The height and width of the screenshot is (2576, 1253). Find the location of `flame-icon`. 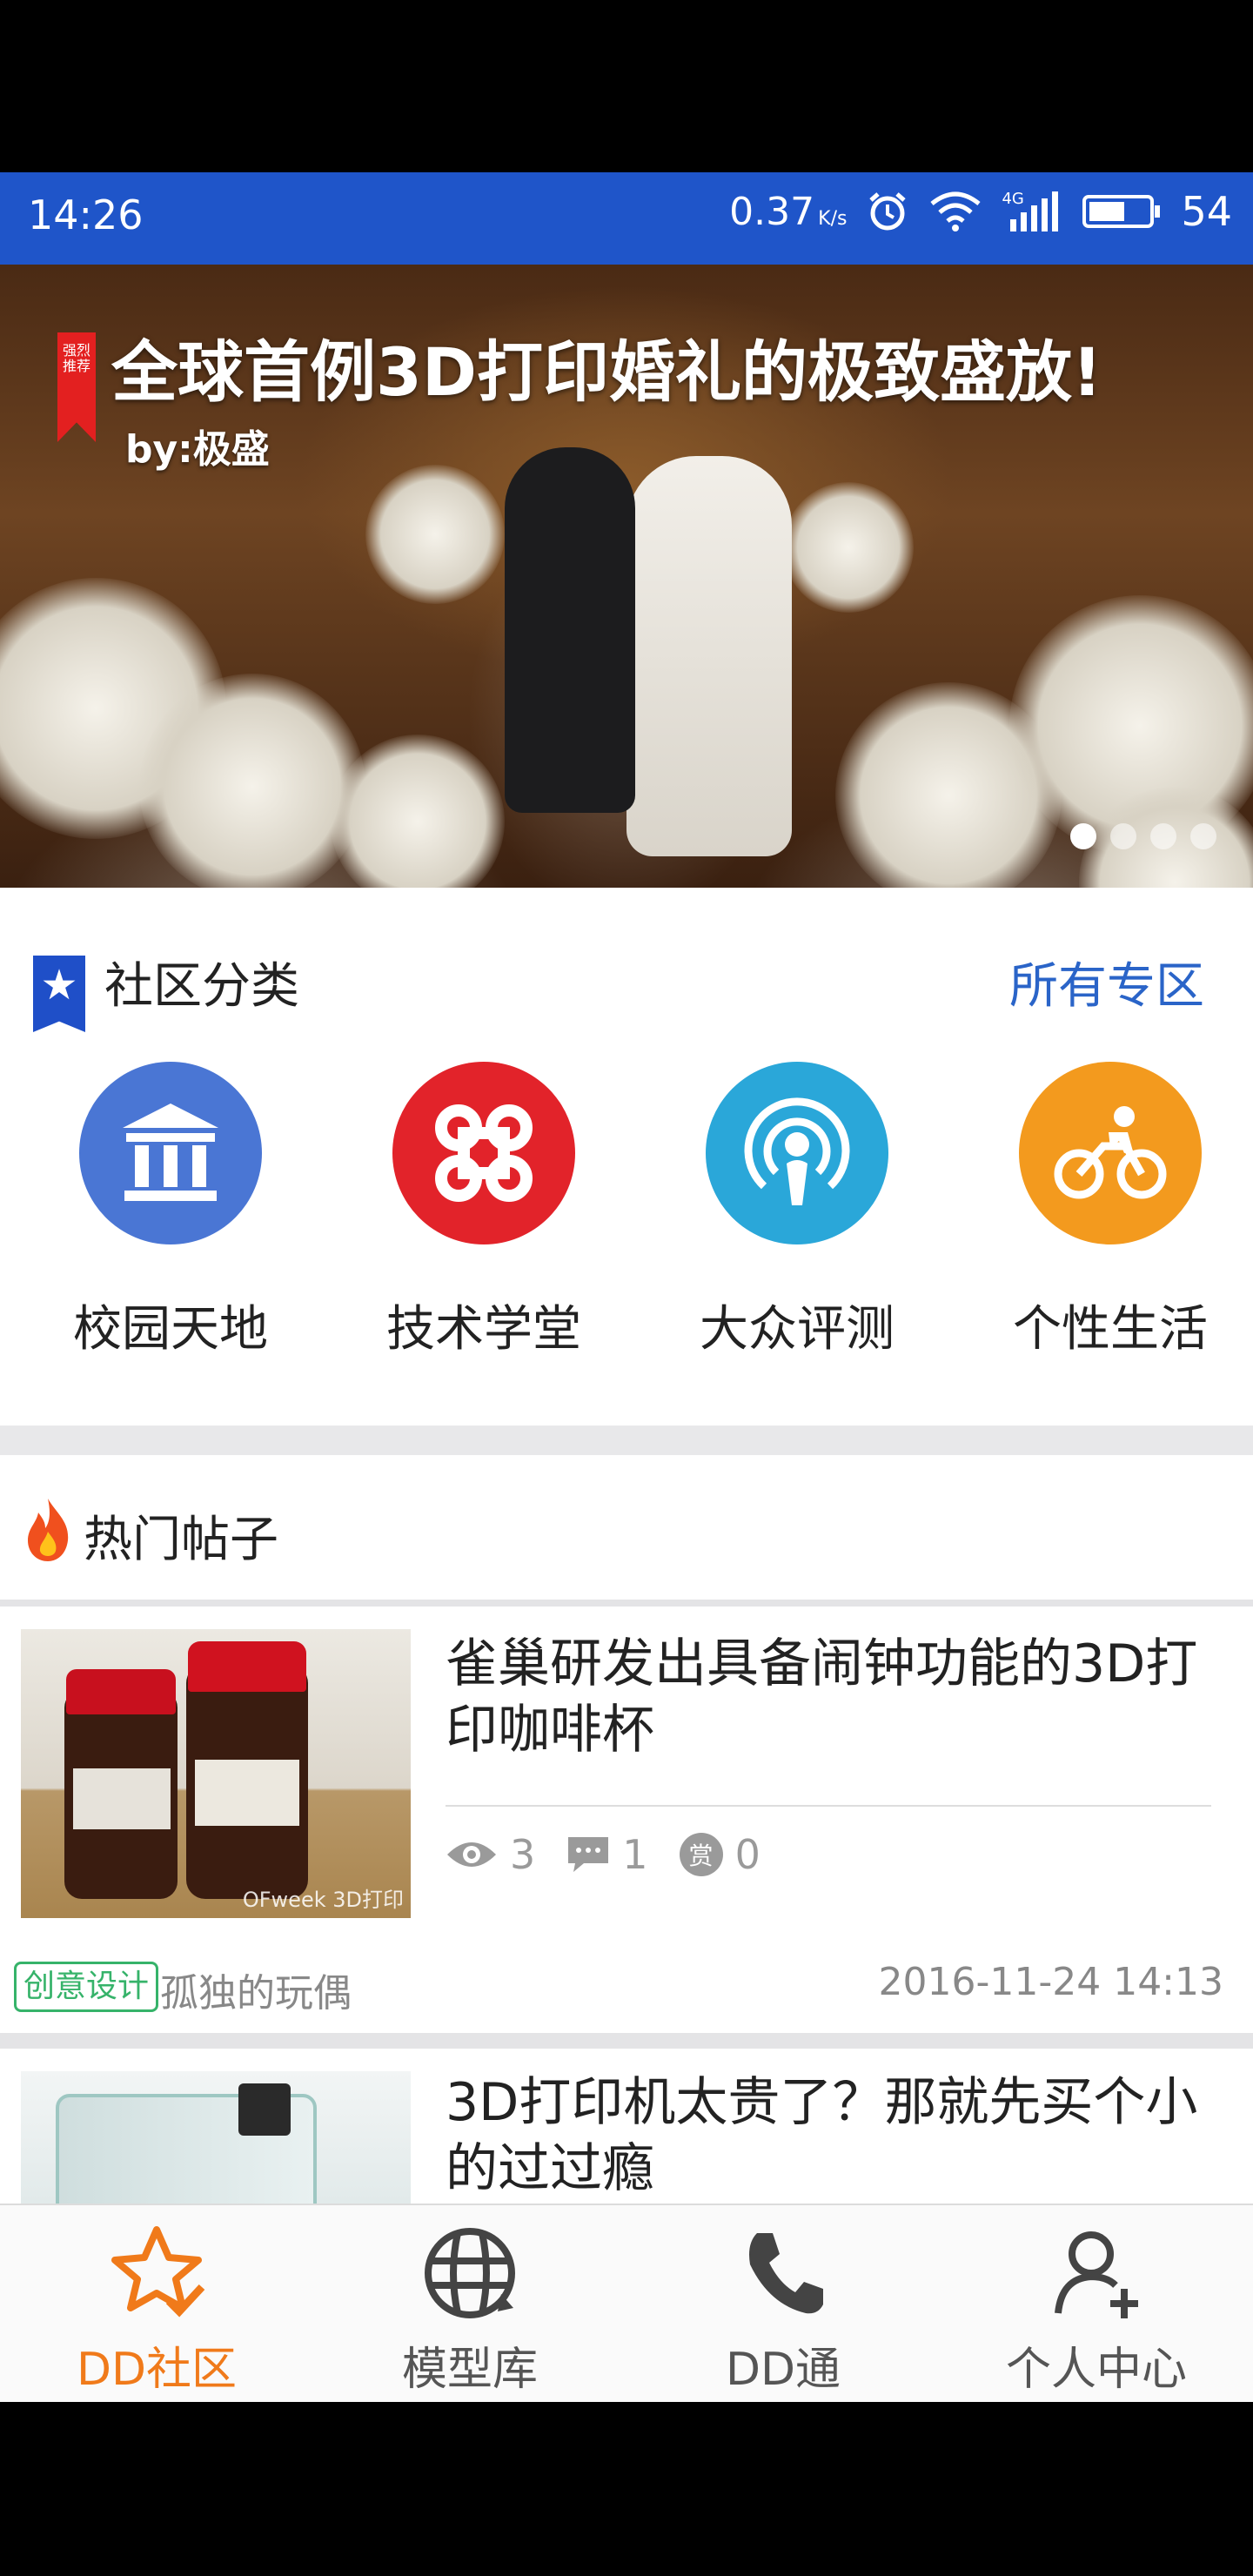

flame-icon is located at coordinates (48, 1530).